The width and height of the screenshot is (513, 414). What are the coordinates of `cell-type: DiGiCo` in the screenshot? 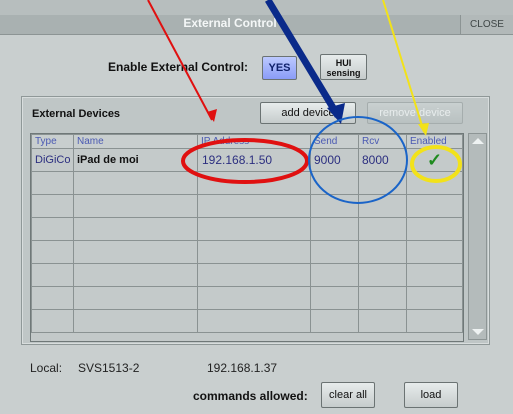 It's located at (52, 160).